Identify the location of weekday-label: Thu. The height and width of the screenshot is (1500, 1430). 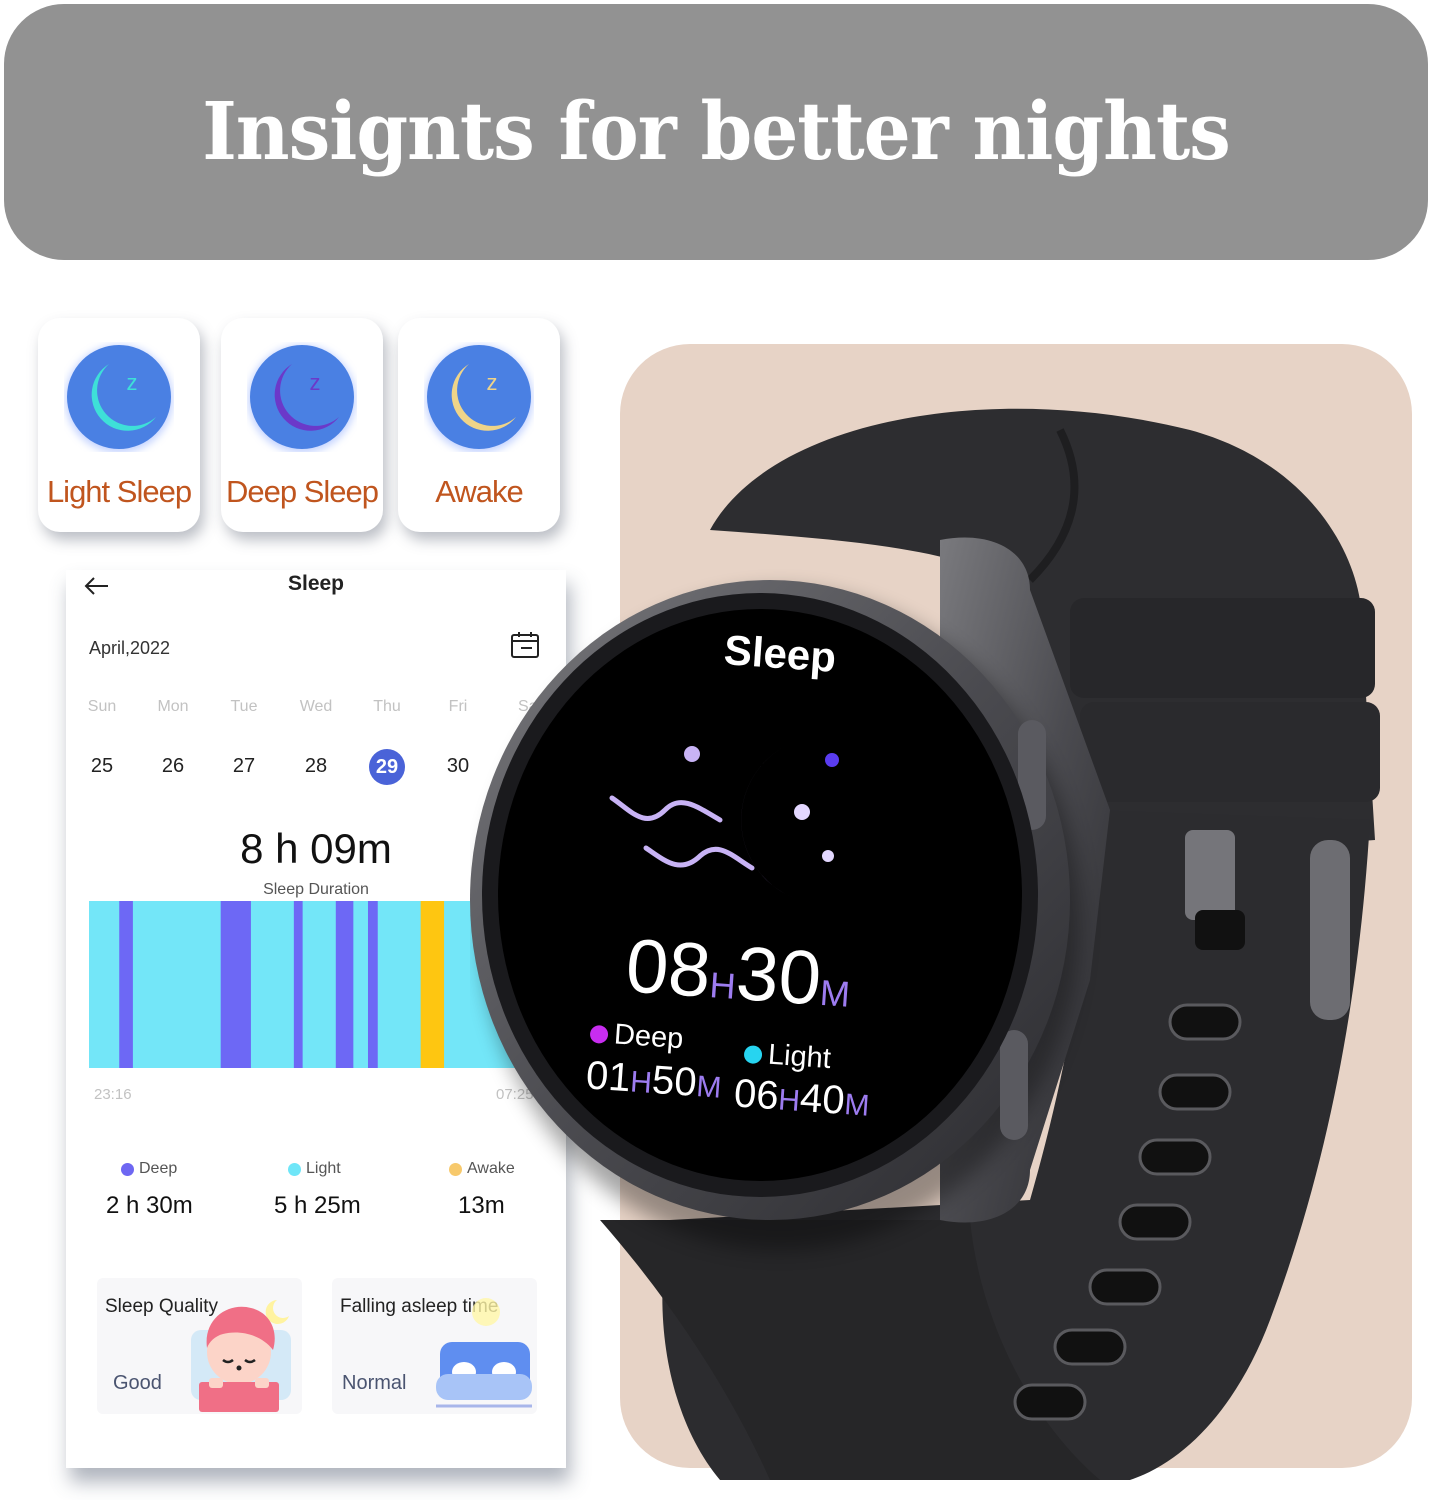
(387, 706).